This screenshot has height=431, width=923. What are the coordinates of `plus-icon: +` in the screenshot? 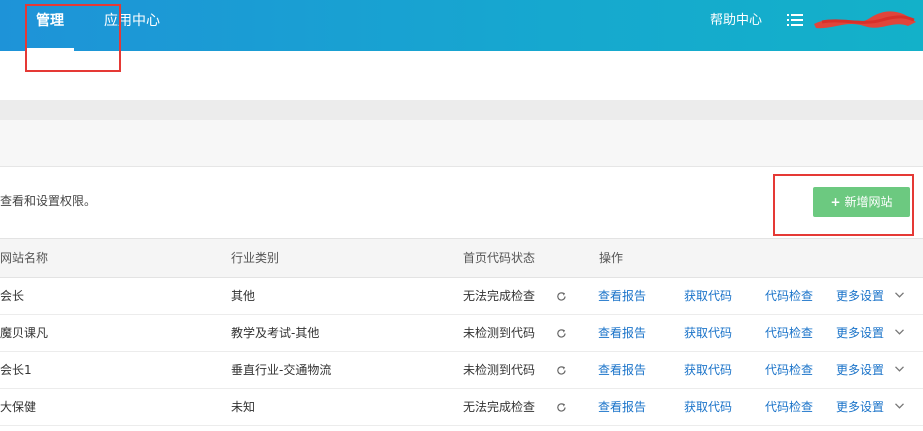 It's located at (835, 202).